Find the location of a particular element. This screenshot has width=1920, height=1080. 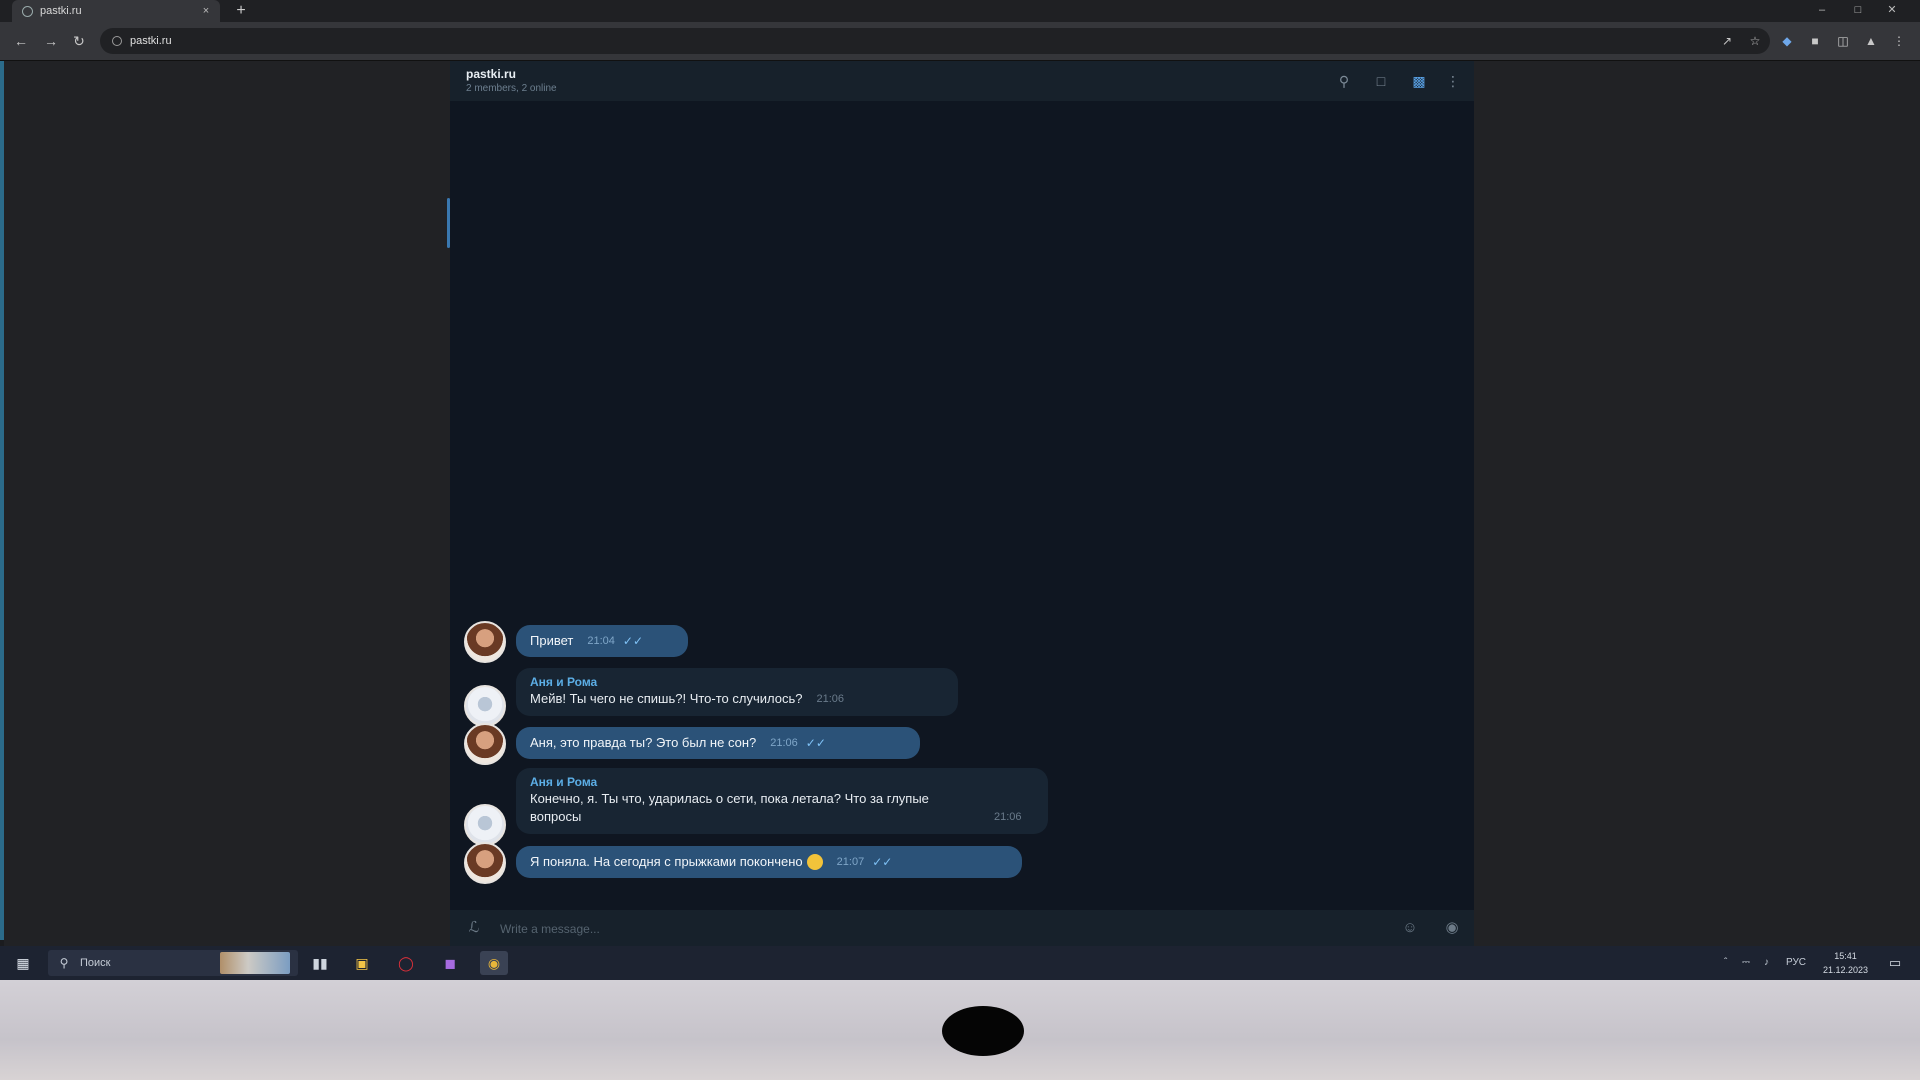

file-explorer-icon: ▣ is located at coordinates (362, 963).